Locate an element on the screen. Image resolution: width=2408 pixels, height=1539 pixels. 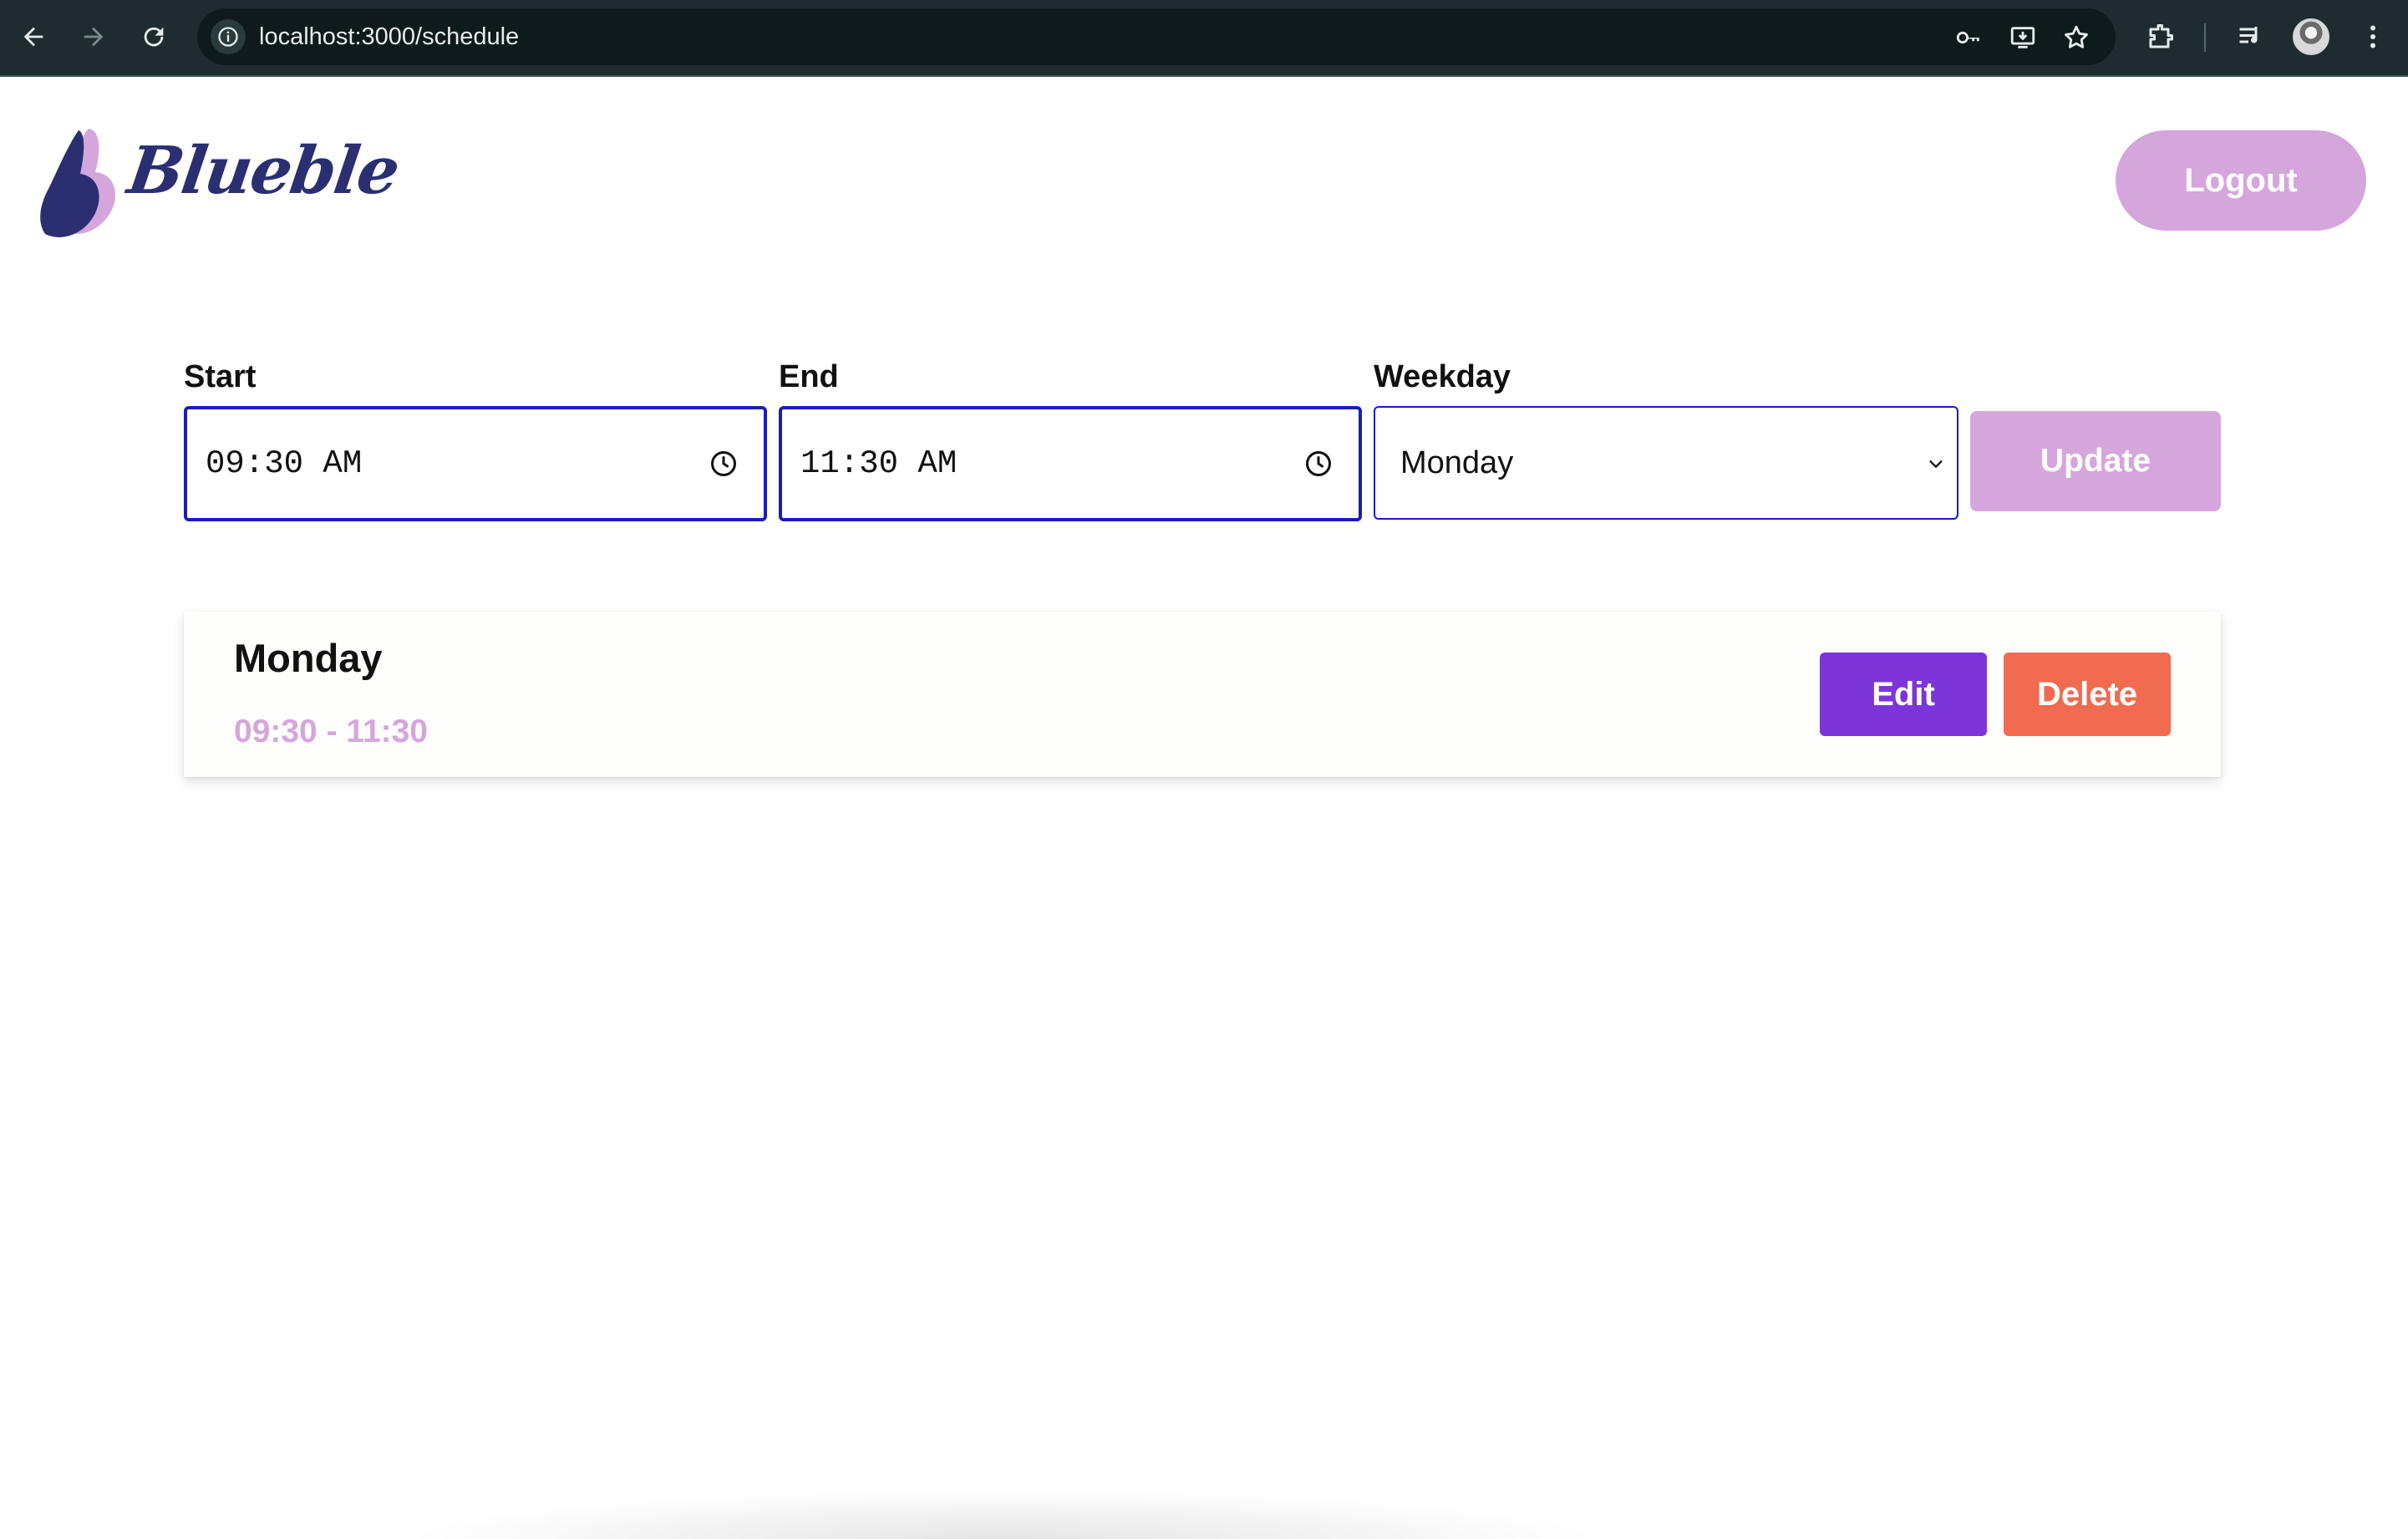
reading-list-icon is located at coordinates (2249, 35).